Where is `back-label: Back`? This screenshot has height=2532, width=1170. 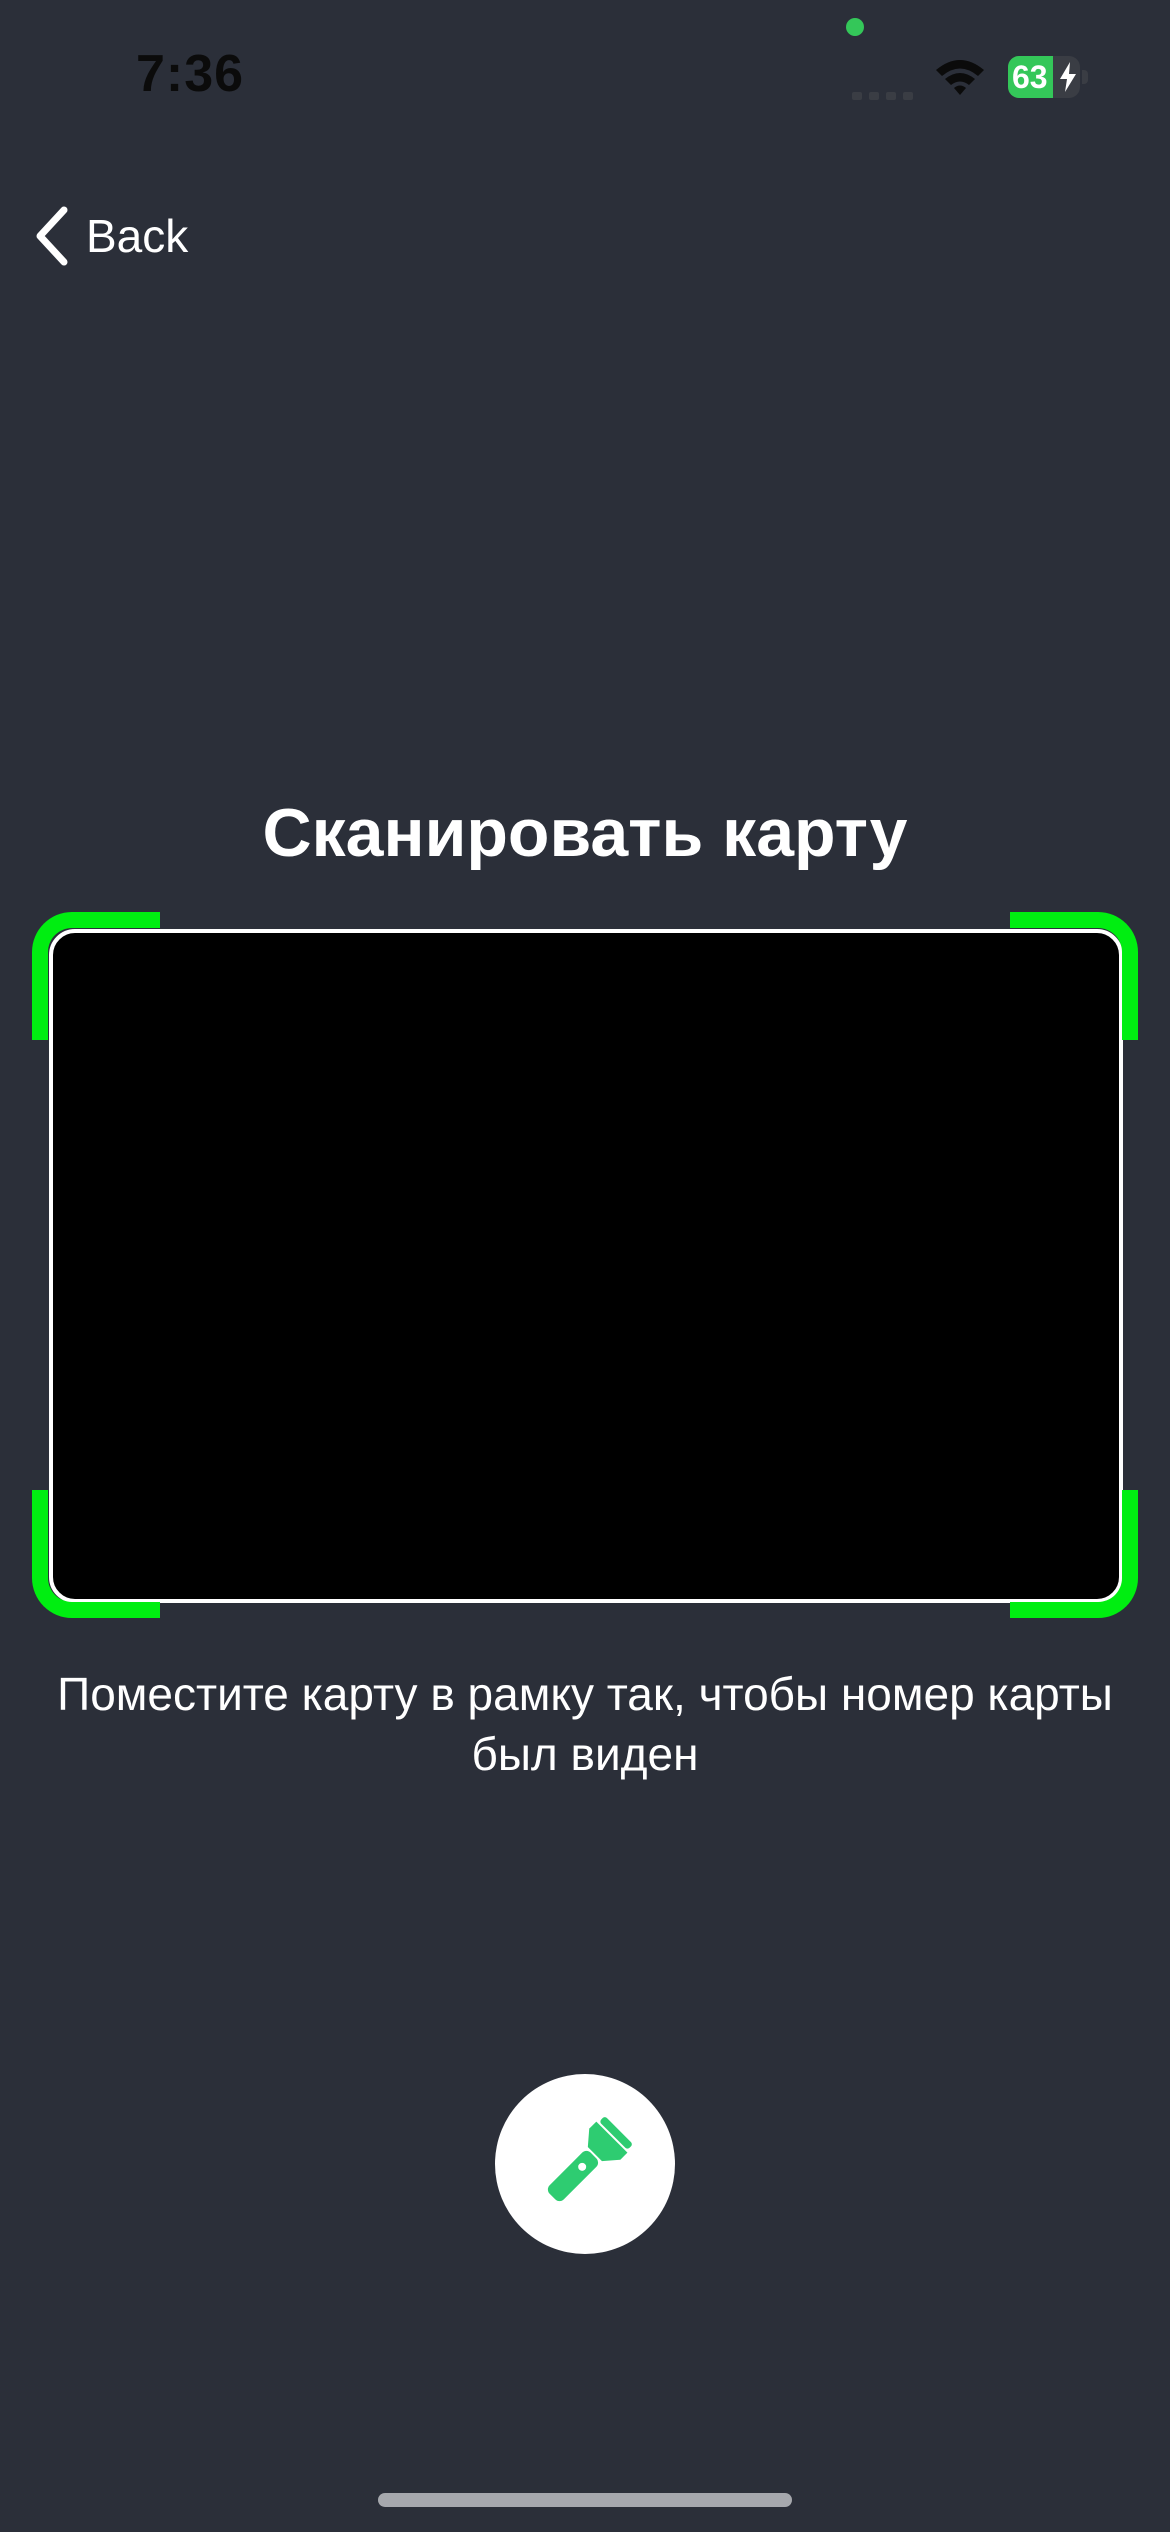
back-label: Back is located at coordinates (137, 236).